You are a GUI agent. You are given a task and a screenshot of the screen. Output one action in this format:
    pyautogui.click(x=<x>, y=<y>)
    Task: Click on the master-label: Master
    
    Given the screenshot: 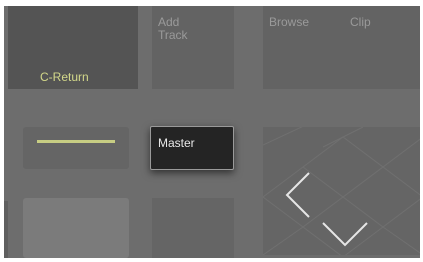 What is the action you would take?
    pyautogui.click(x=176, y=143)
    